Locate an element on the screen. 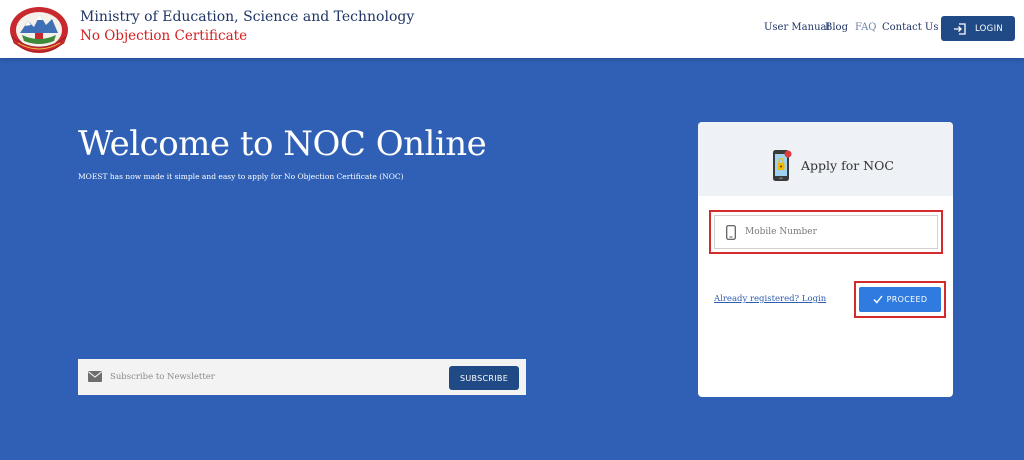  nav-faq: FAQ is located at coordinates (866, 27).